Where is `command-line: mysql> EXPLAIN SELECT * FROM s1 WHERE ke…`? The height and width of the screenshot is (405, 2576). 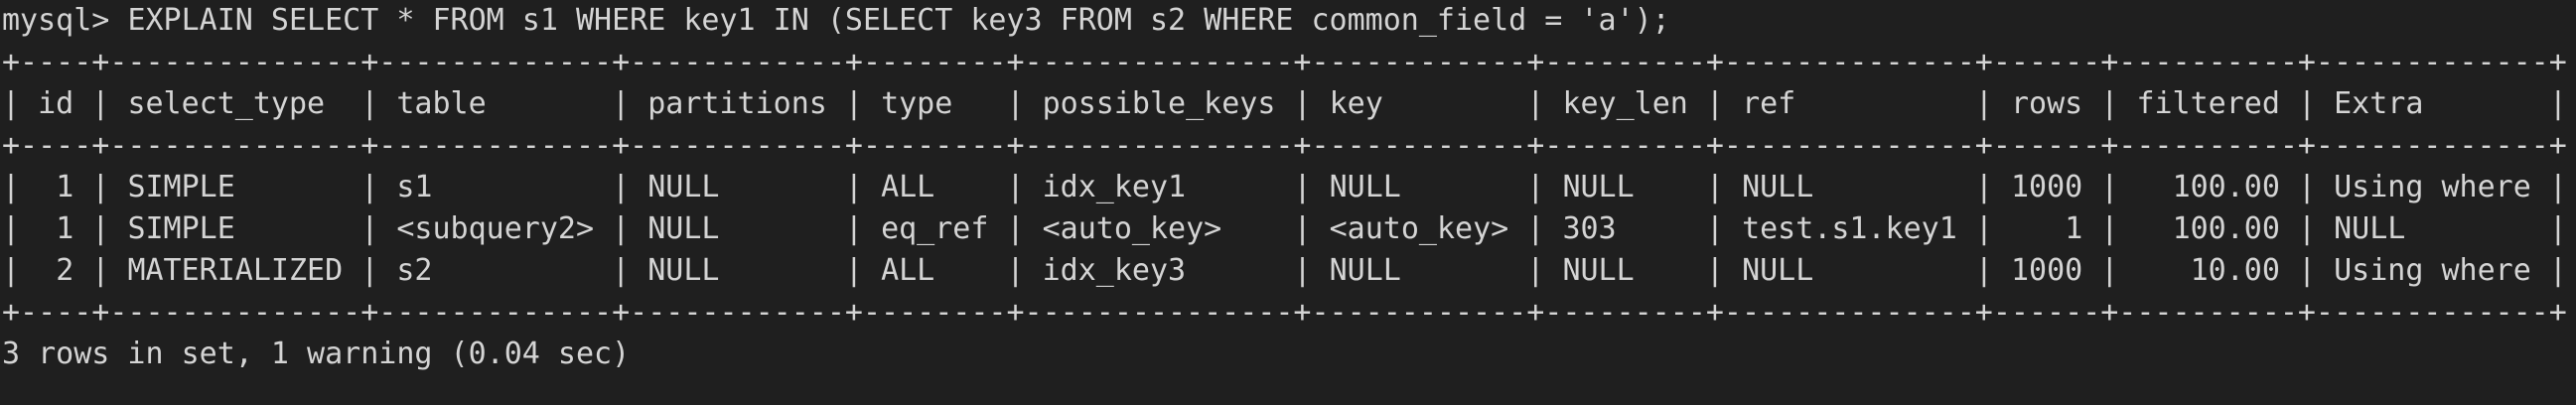
command-line: mysql> EXPLAIN SELECT * FROM s1 WHERE ke… is located at coordinates (1289, 21).